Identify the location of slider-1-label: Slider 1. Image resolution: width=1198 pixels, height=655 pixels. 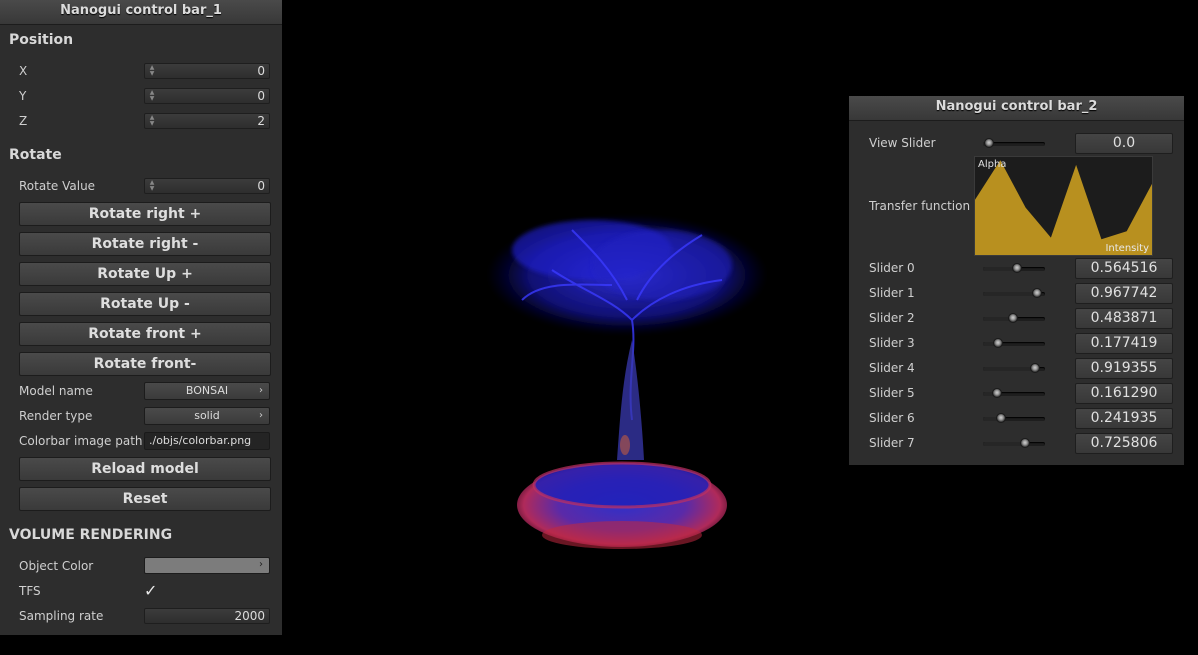
(892, 293).